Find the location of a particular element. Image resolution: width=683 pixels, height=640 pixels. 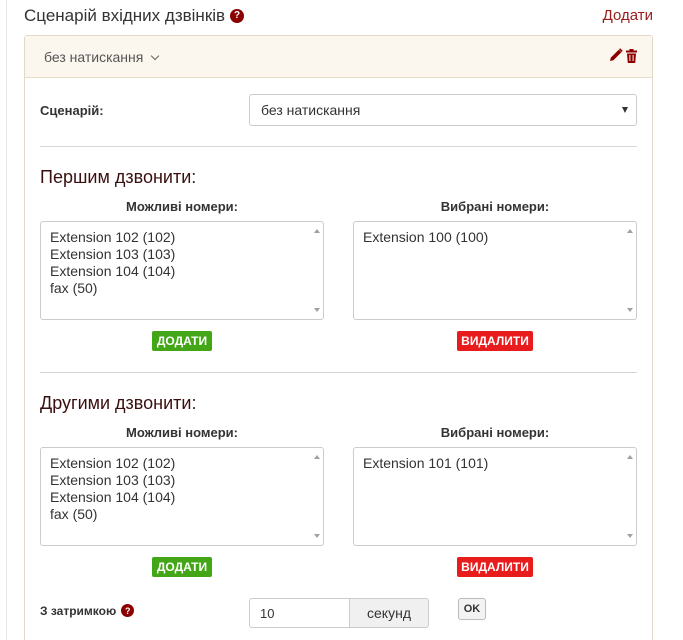

panel-header: без натискання is located at coordinates (338, 57).